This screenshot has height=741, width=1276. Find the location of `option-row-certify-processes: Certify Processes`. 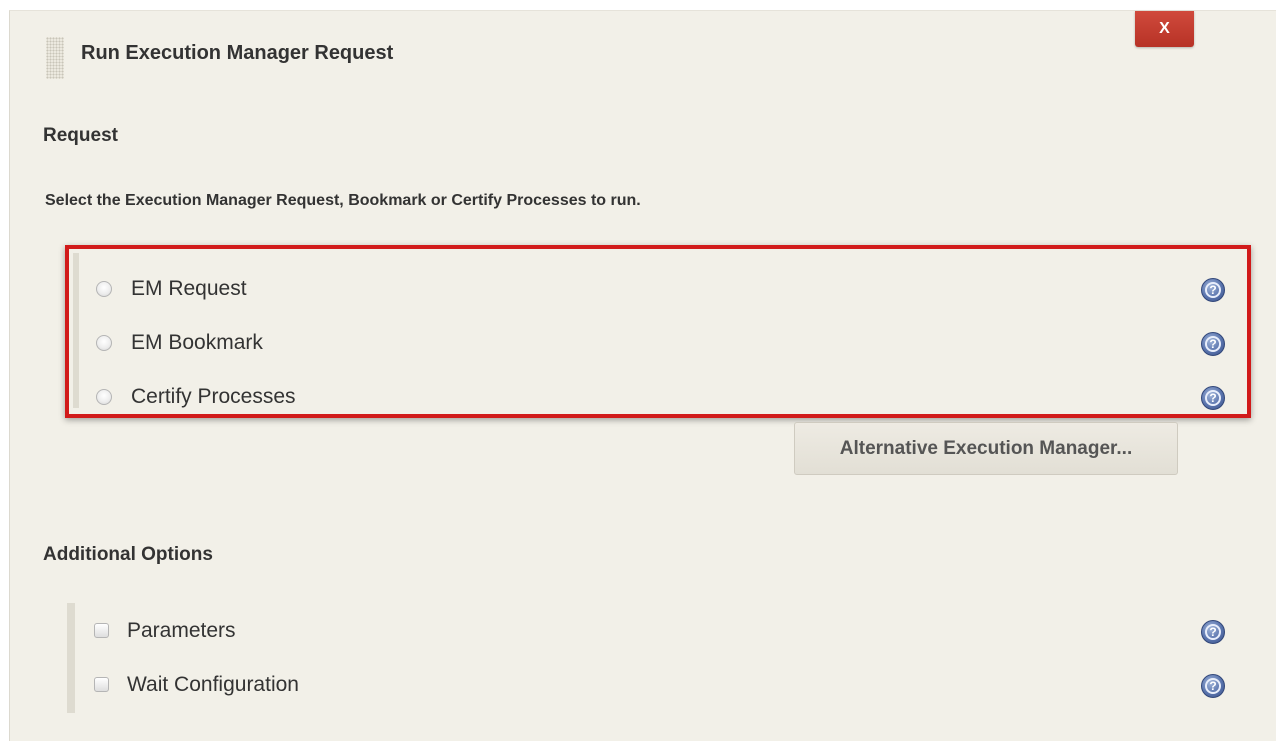

option-row-certify-processes: Certify Processes is located at coordinates (672, 398).